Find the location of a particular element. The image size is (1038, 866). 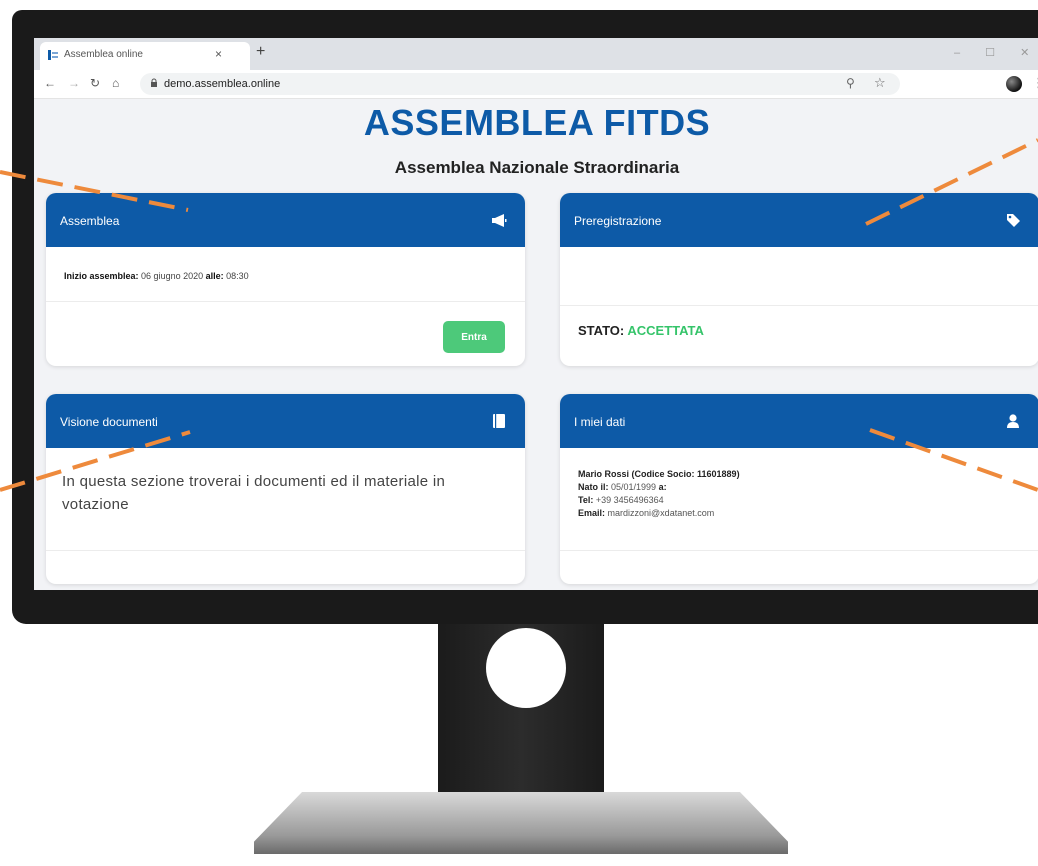

leader-line-assemblea is located at coordinates (94, 191).